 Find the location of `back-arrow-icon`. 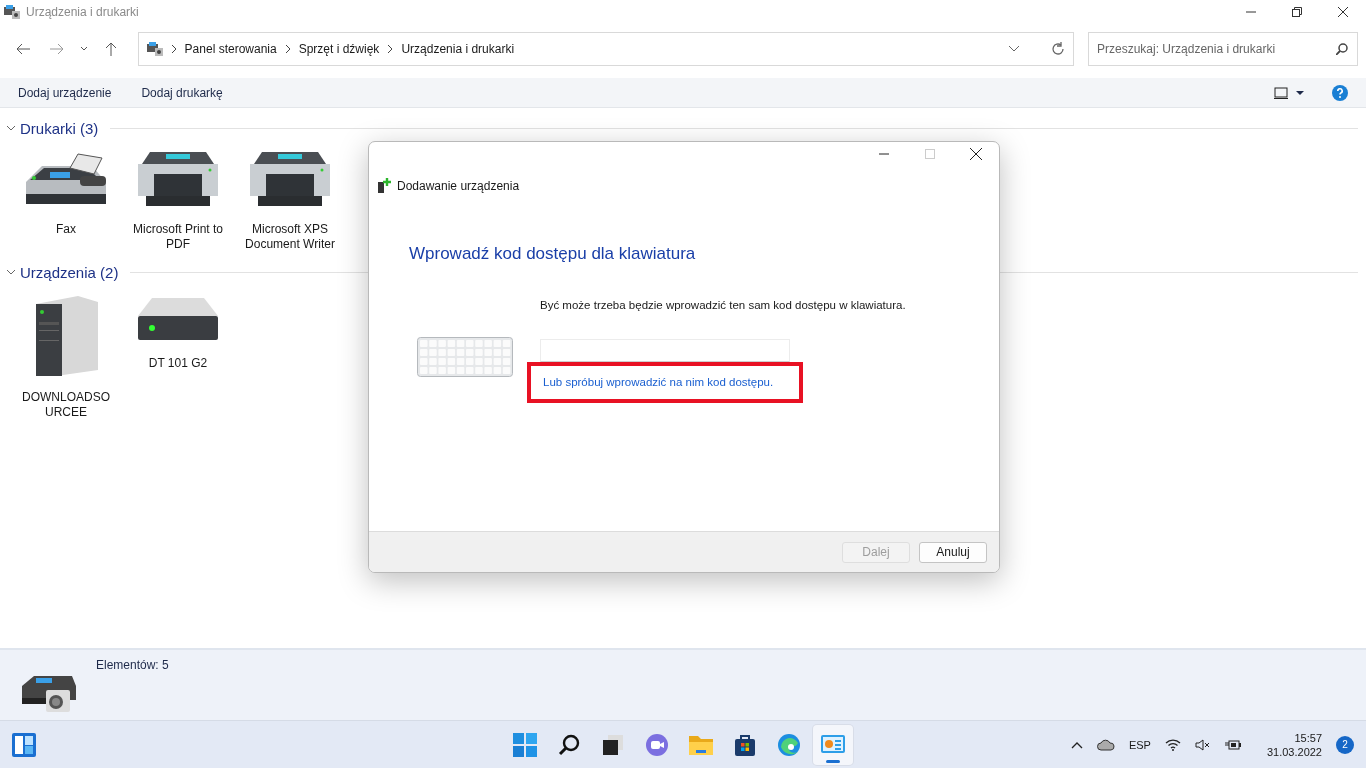

back-arrow-icon is located at coordinates (22, 49).